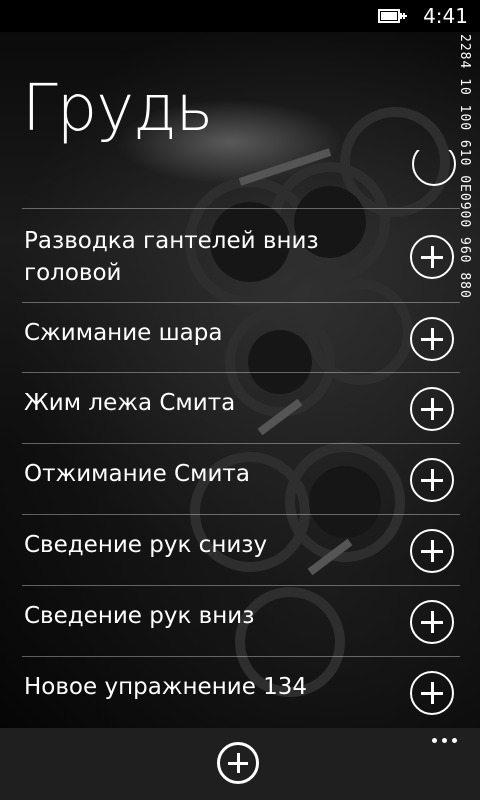 The image size is (480, 800). What do you see at coordinates (137, 474) in the screenshot?
I see `exercise-label: Отжимание Смита` at bounding box center [137, 474].